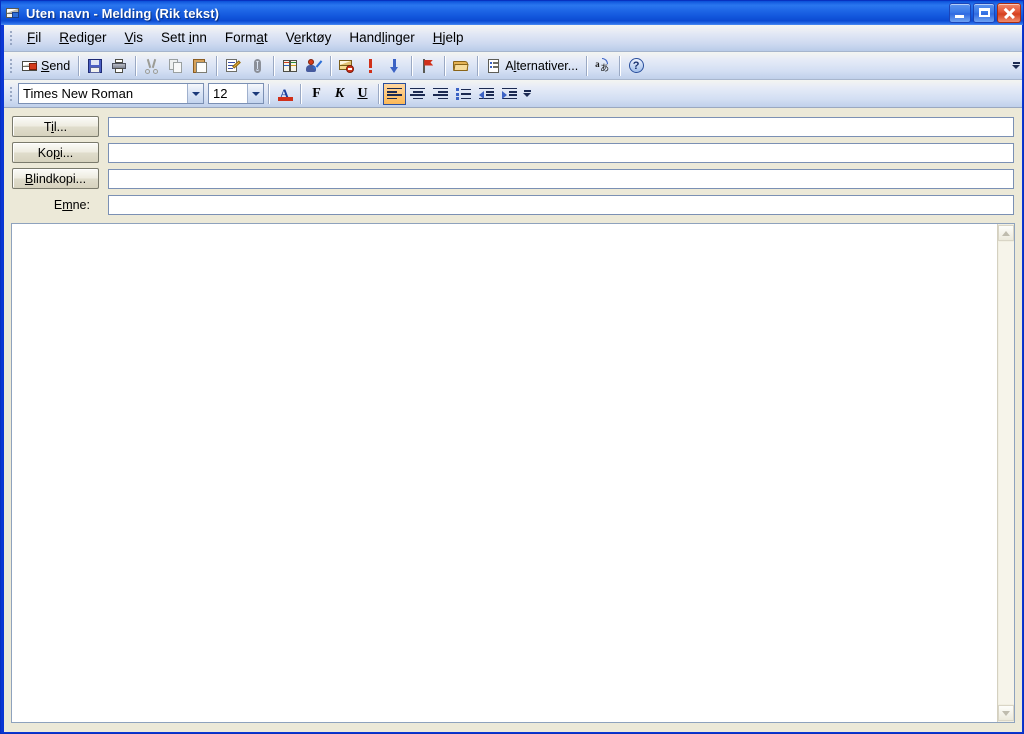 This screenshot has width=1024, height=734. What do you see at coordinates (486, 94) in the screenshot?
I see `decrease-indent-button` at bounding box center [486, 94].